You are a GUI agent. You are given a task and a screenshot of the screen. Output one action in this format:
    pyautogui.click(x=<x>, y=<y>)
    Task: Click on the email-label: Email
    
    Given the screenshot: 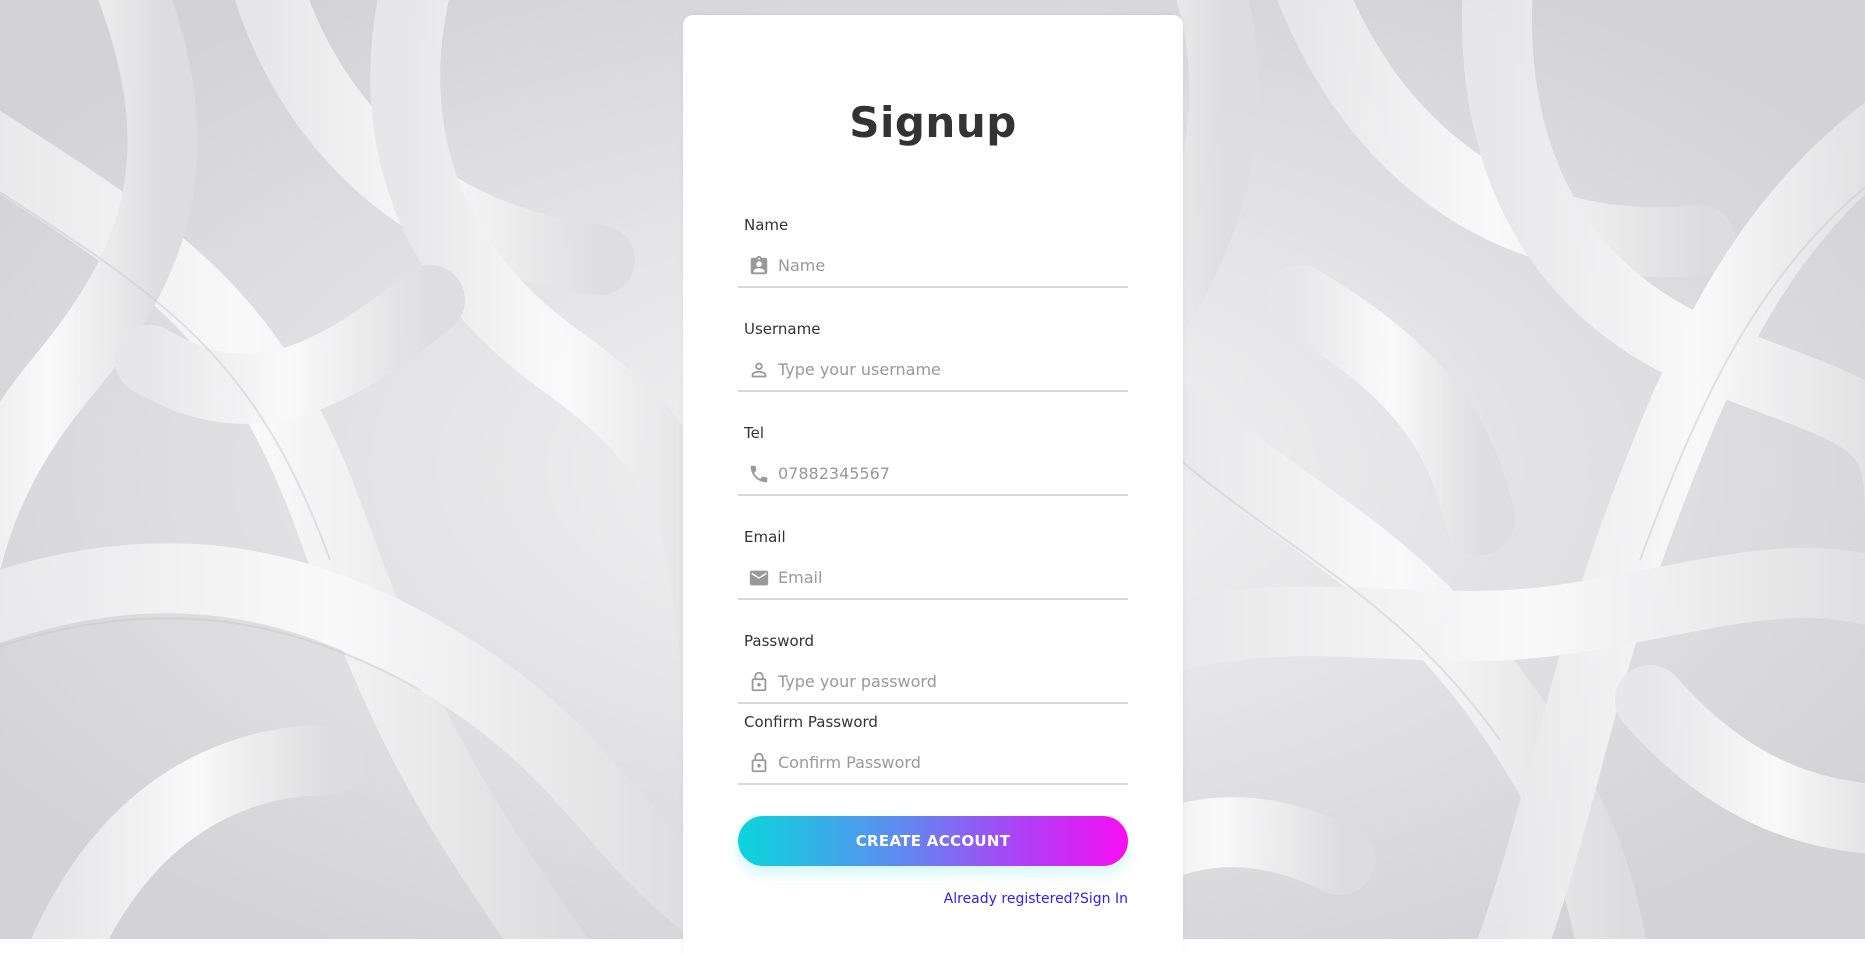 What is the action you would take?
    pyautogui.click(x=765, y=537)
    